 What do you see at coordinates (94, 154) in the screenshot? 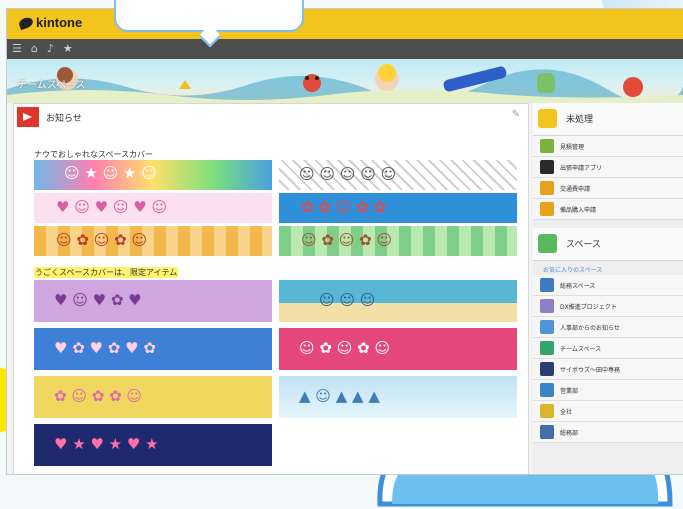
I see `caption-space-covers: ナウでおしゃれなスペースカバー` at bounding box center [94, 154].